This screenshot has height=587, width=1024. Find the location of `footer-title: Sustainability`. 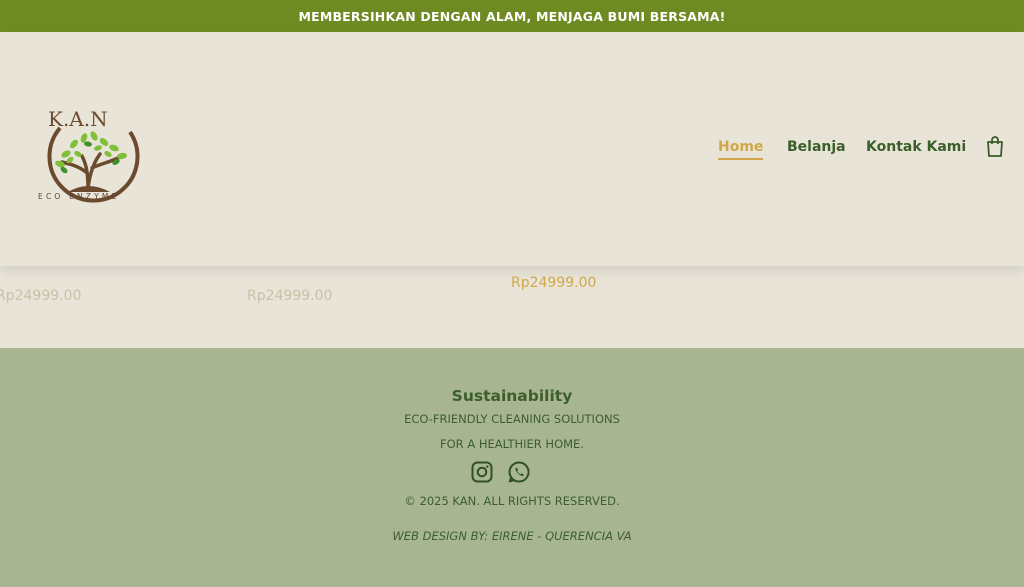

footer-title: Sustainability is located at coordinates (512, 396).